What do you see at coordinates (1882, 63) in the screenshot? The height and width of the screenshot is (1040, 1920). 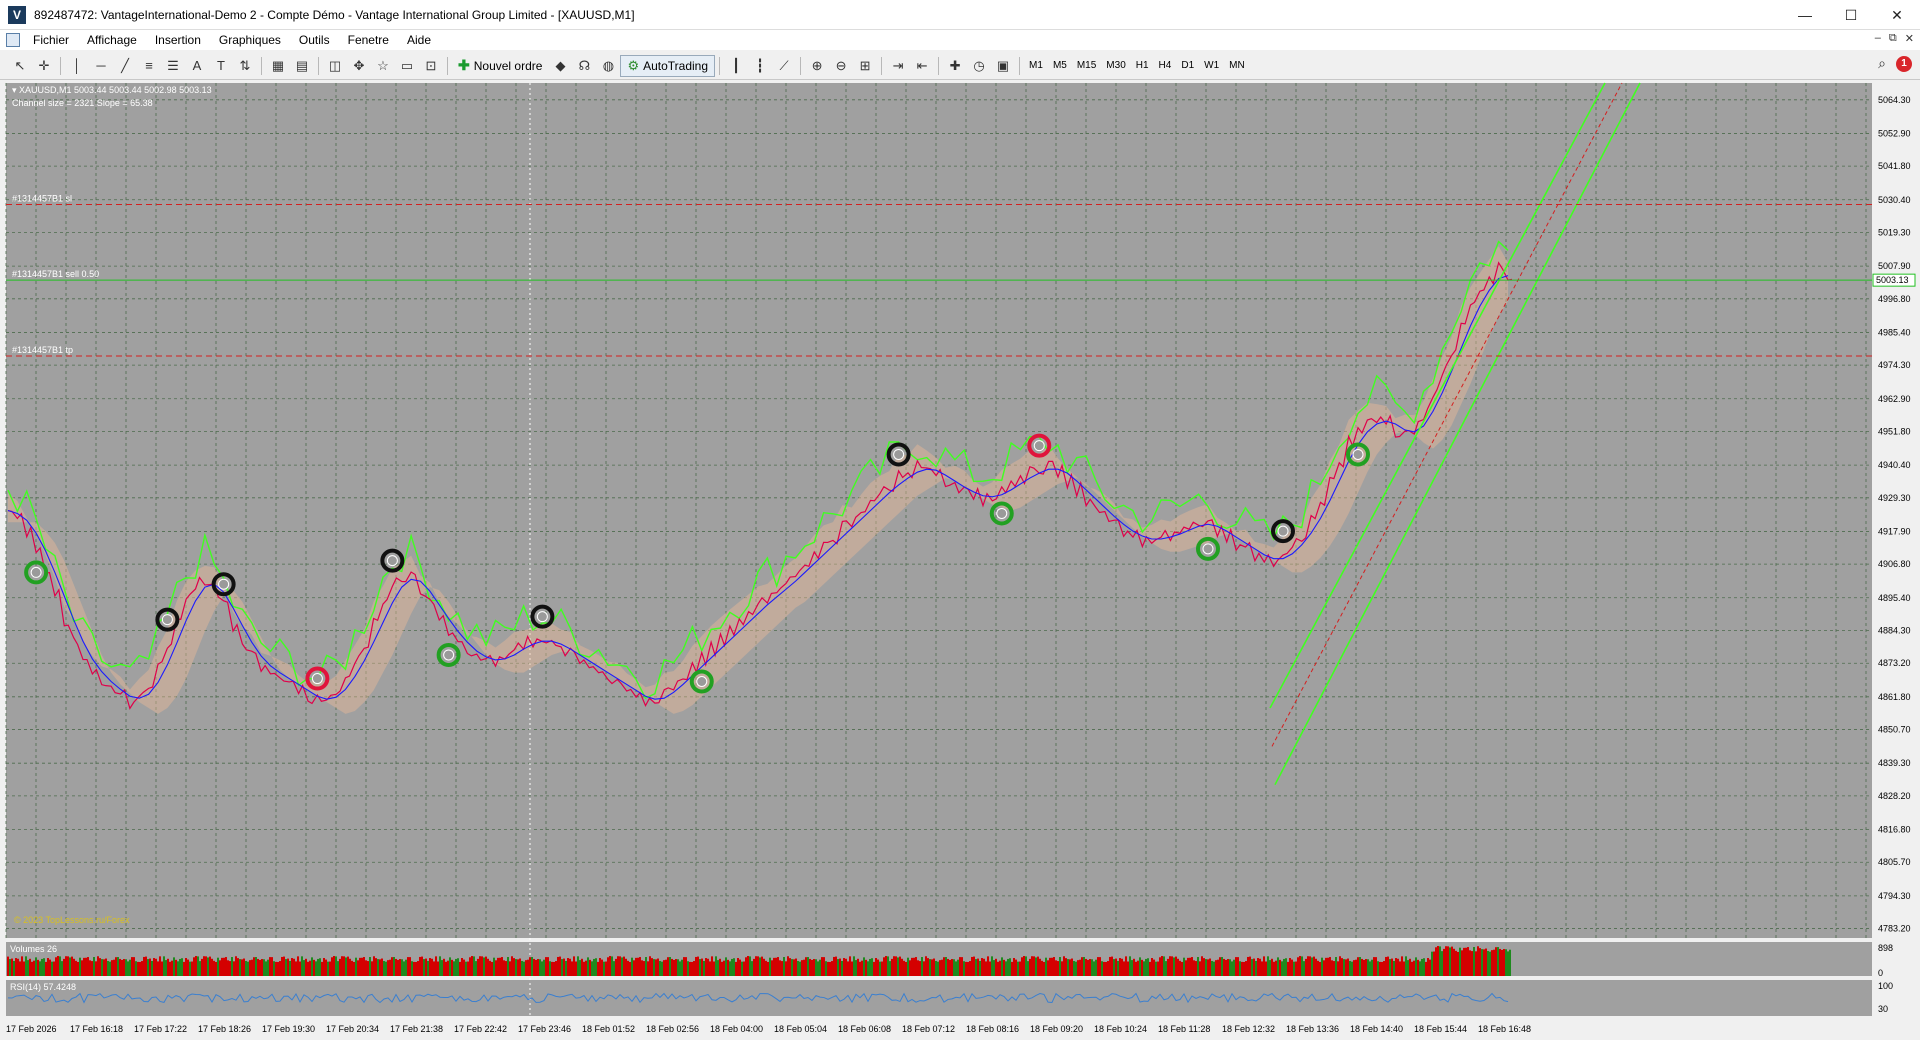 I see `search-icon: ⌕` at bounding box center [1882, 63].